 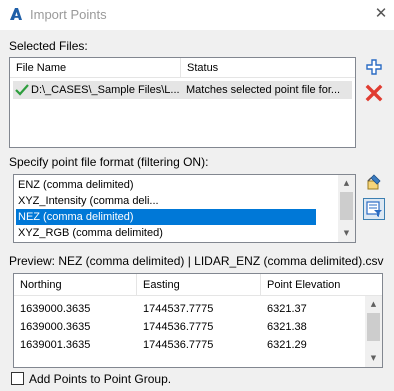 I want to click on preview-header: Northing Easting Point Elevation, so click(x=198, y=285).